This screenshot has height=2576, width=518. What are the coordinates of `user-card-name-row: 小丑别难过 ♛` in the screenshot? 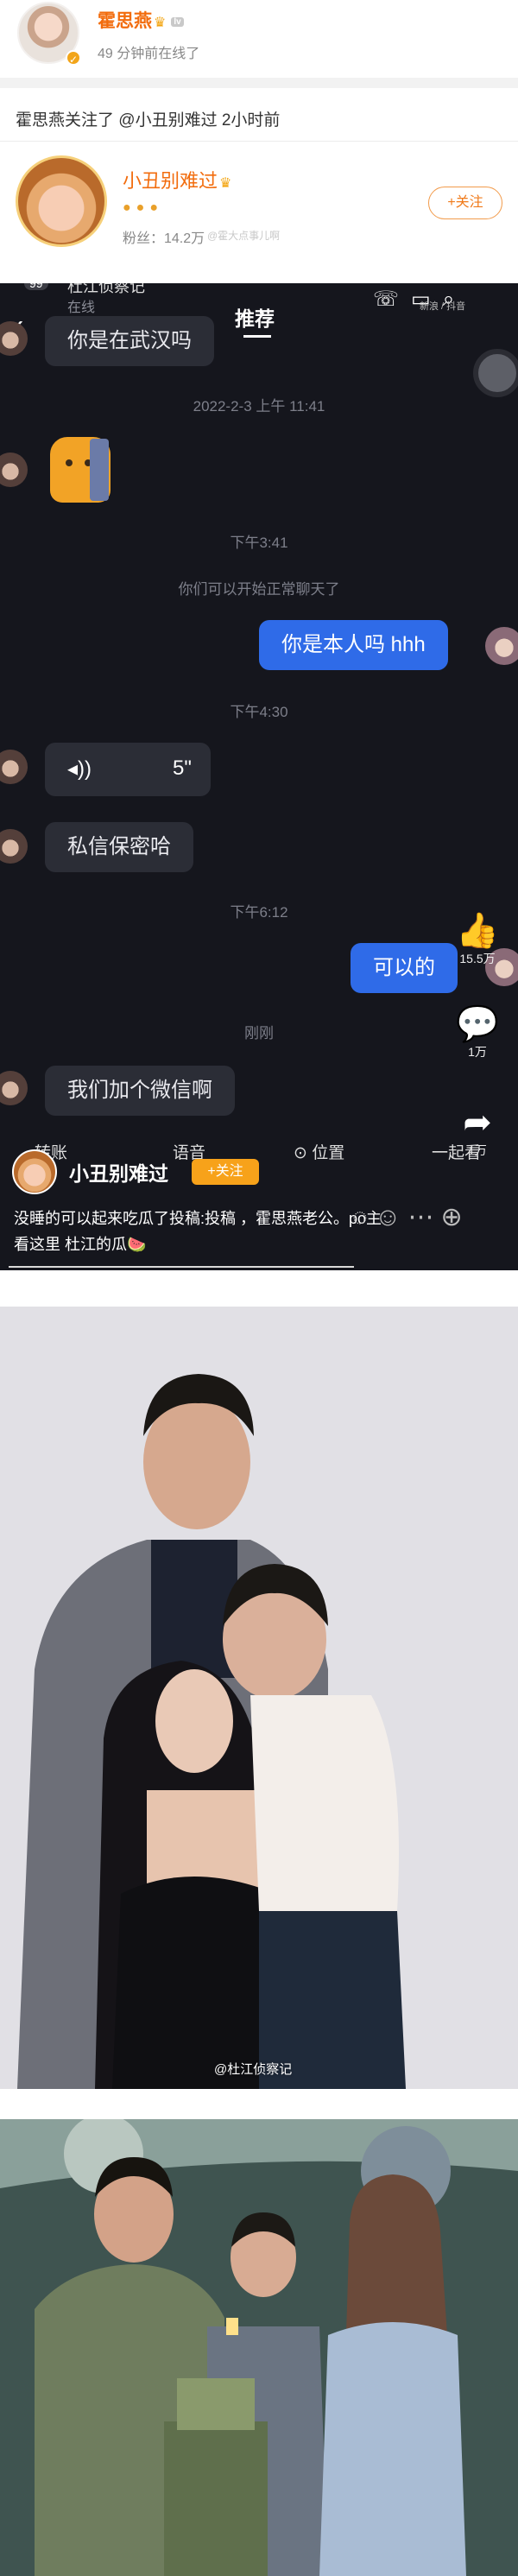 It's located at (177, 179).